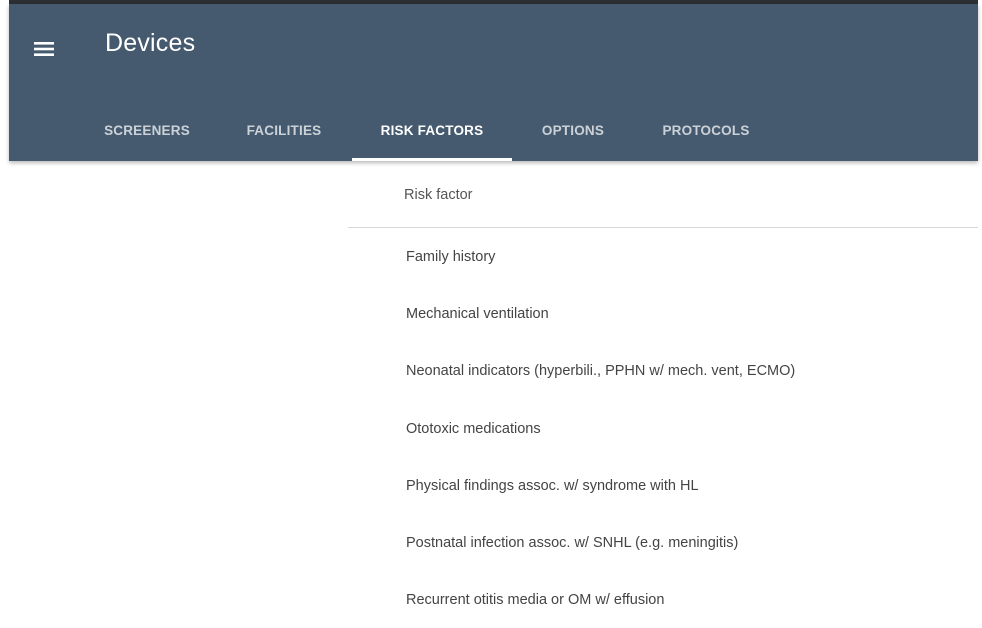  I want to click on tab-screeners: SCREENERS, so click(147, 130).